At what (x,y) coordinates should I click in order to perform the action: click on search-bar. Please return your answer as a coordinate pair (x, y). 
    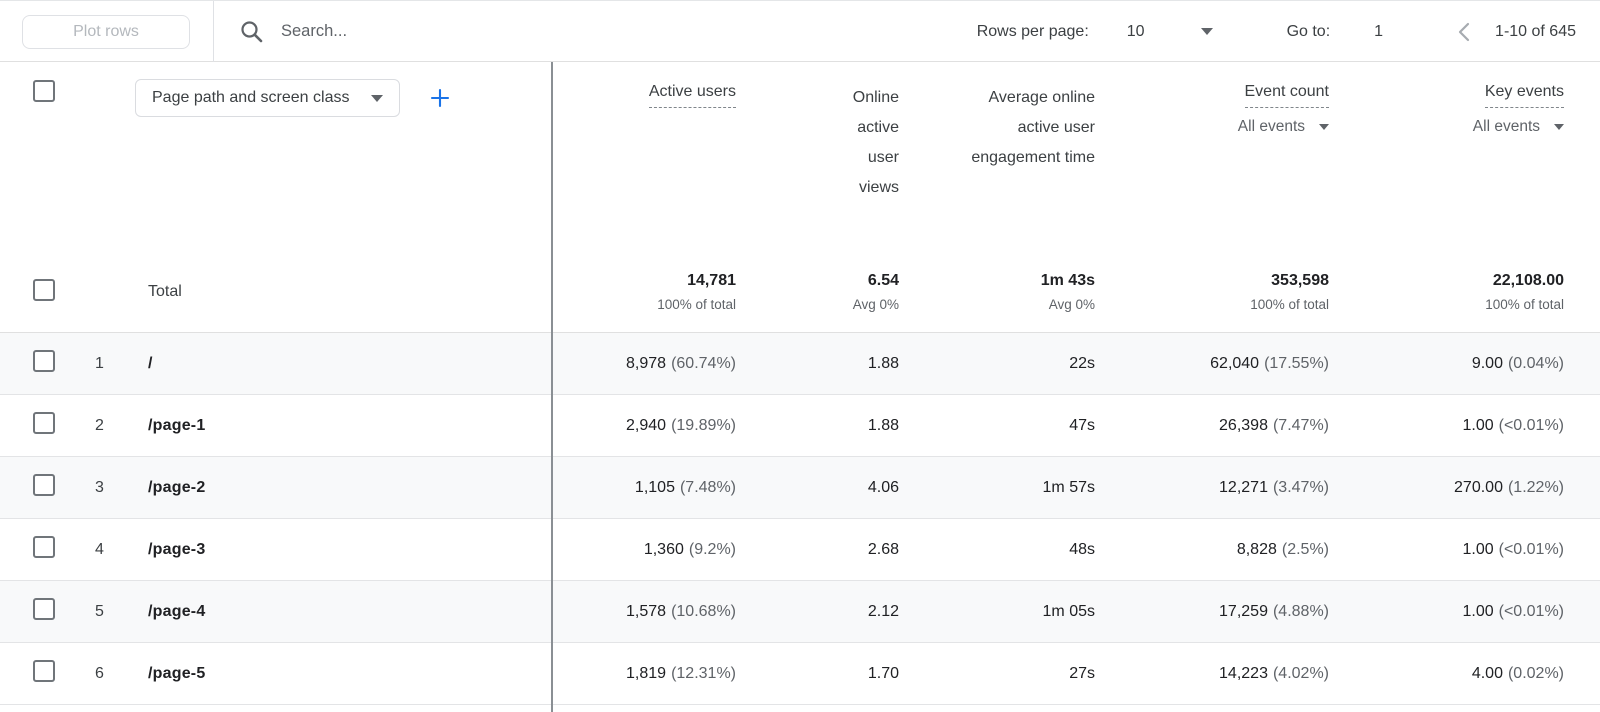
    Looking at the image, I should click on (470, 31).